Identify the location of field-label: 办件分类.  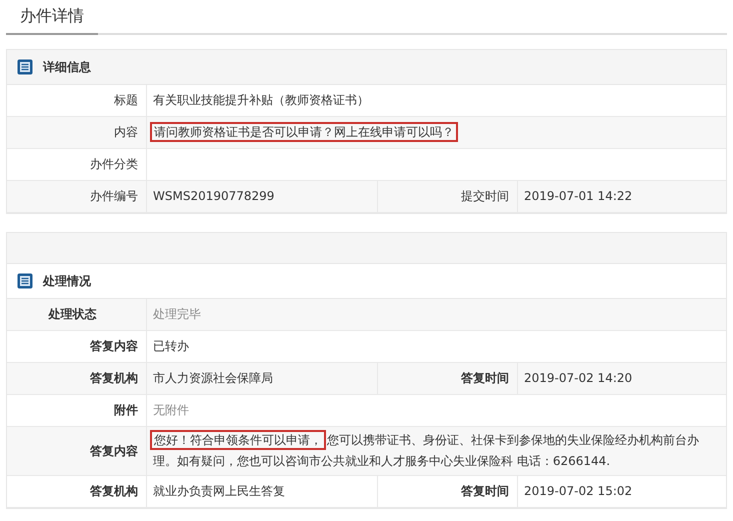
(114, 164).